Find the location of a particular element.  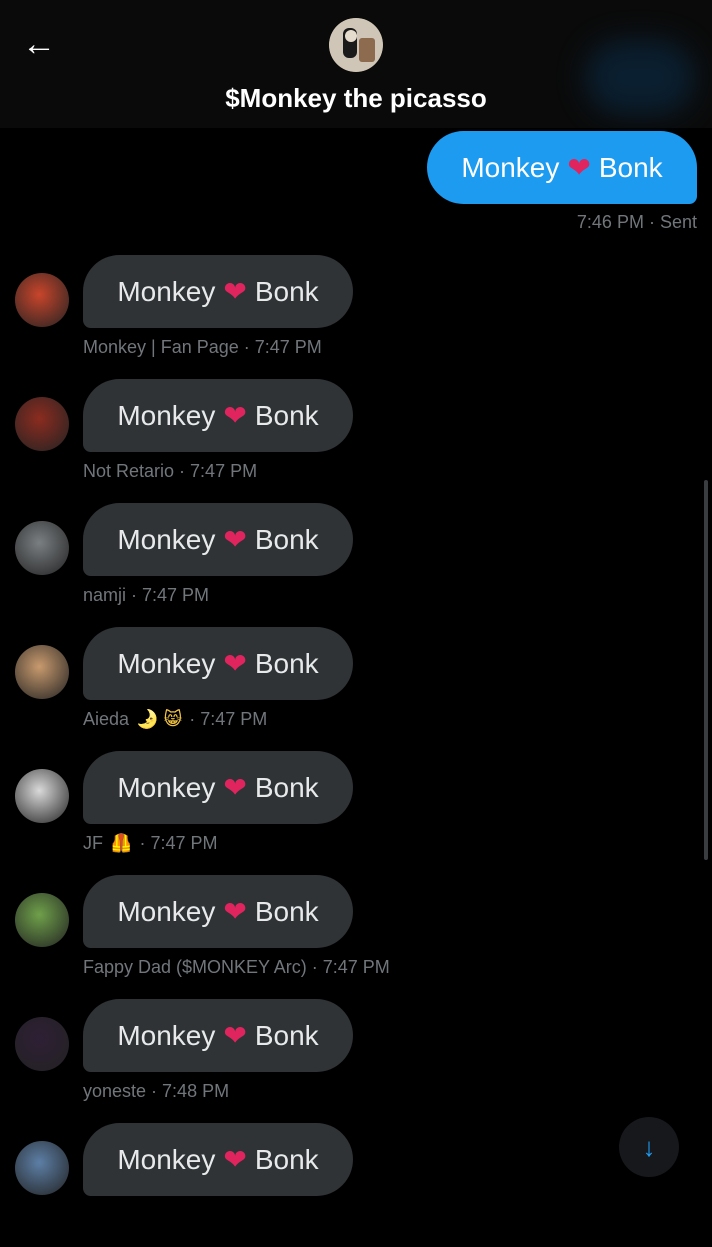

message-meta: namji · 7:47 PM is located at coordinates (146, 595).